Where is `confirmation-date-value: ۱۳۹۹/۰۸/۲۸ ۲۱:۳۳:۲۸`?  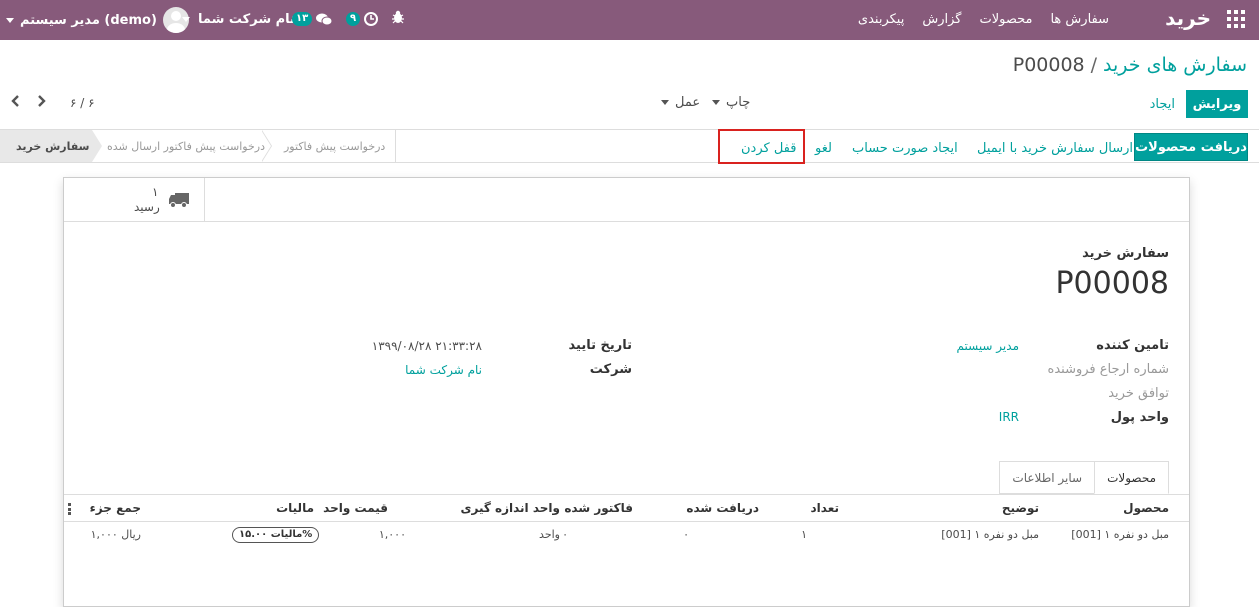 confirmation-date-value: ۱۳۹۹/۰۸/۲۸ ۲۱:۳۳:۲۸ is located at coordinates (426, 346).